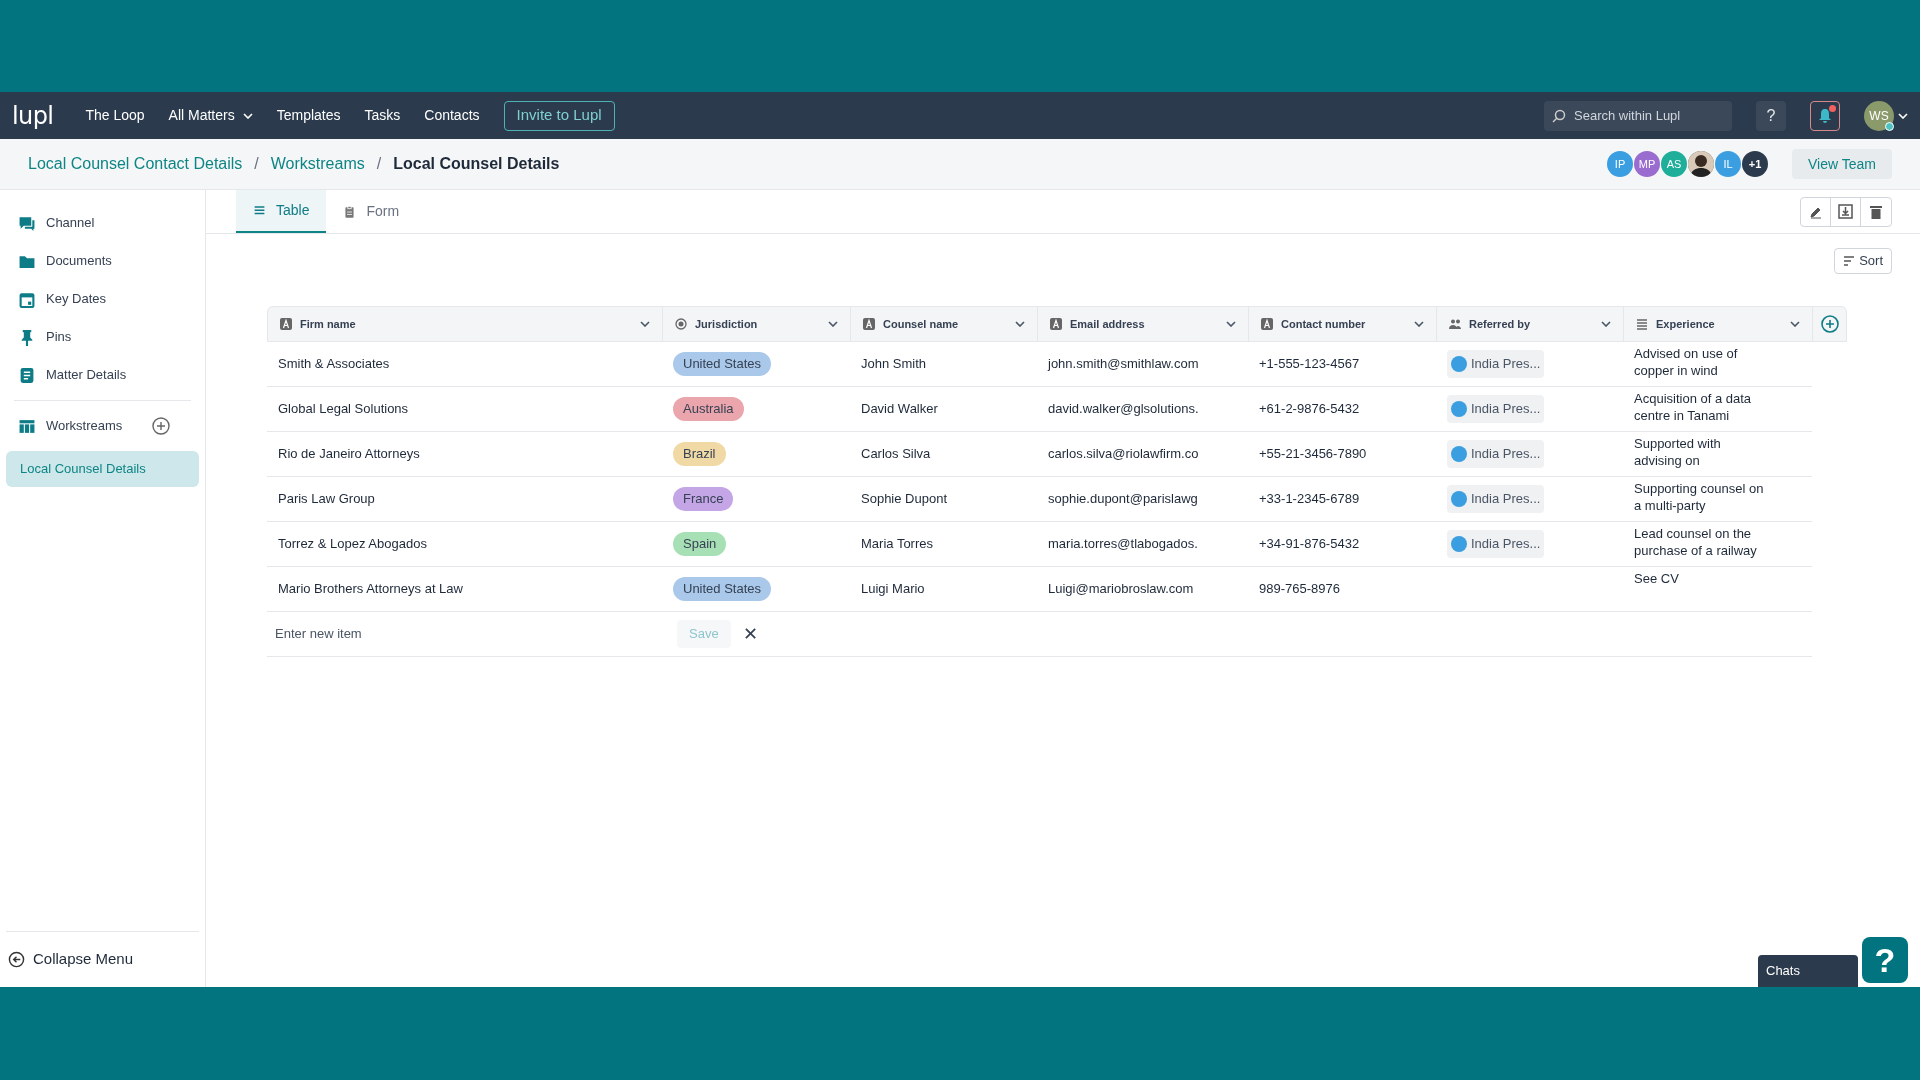  What do you see at coordinates (1755, 164) in the screenshot?
I see `more-members-badge: +1` at bounding box center [1755, 164].